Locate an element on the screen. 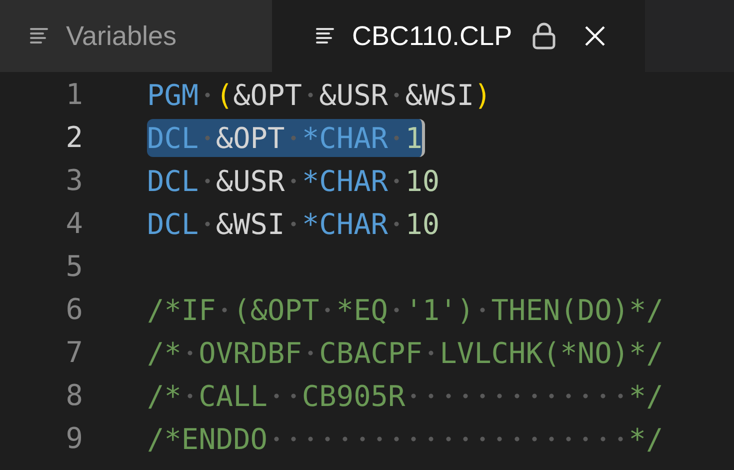  code-line: DCL &WSI *CHAR 10 is located at coordinates (293, 223).